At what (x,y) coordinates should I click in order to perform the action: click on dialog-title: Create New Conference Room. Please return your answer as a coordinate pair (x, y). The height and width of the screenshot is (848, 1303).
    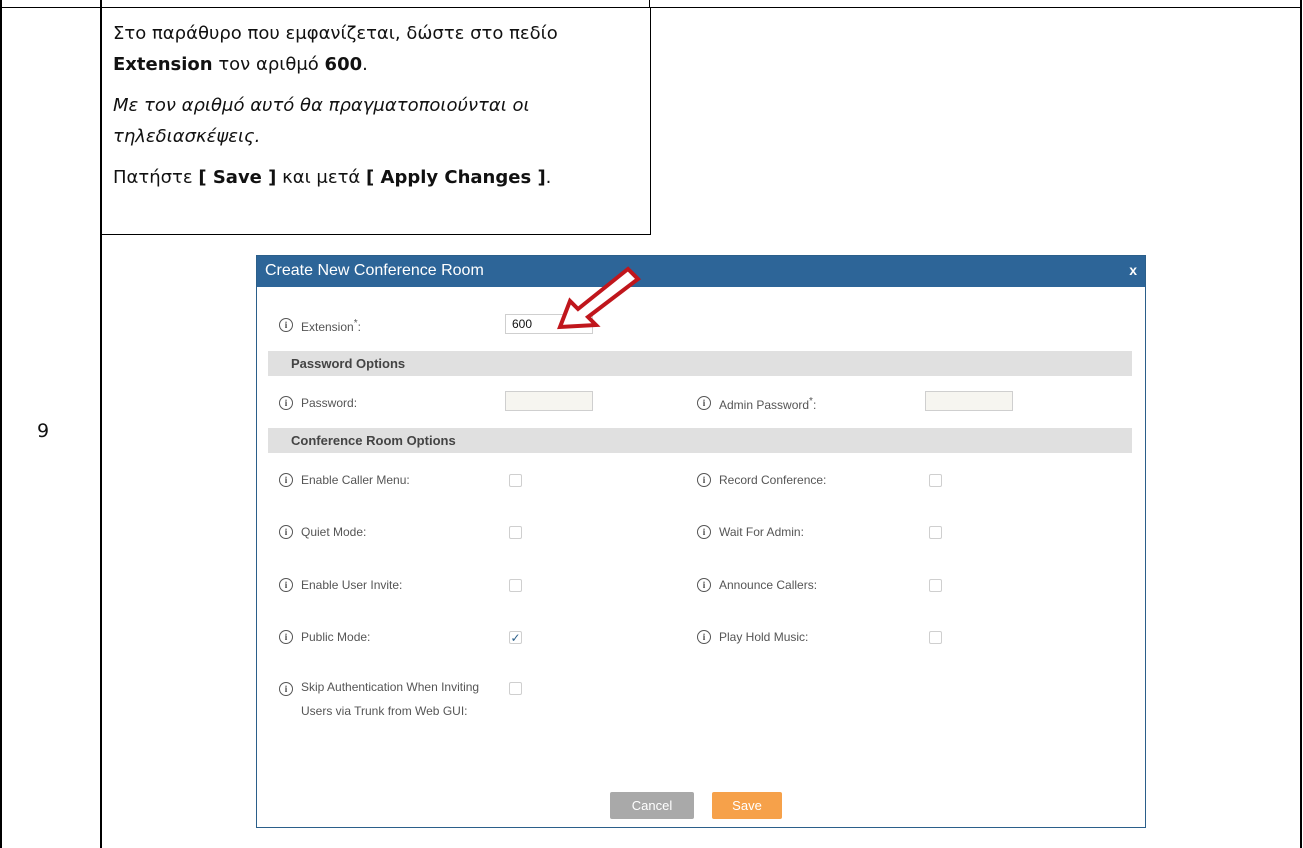
    Looking at the image, I should click on (374, 270).